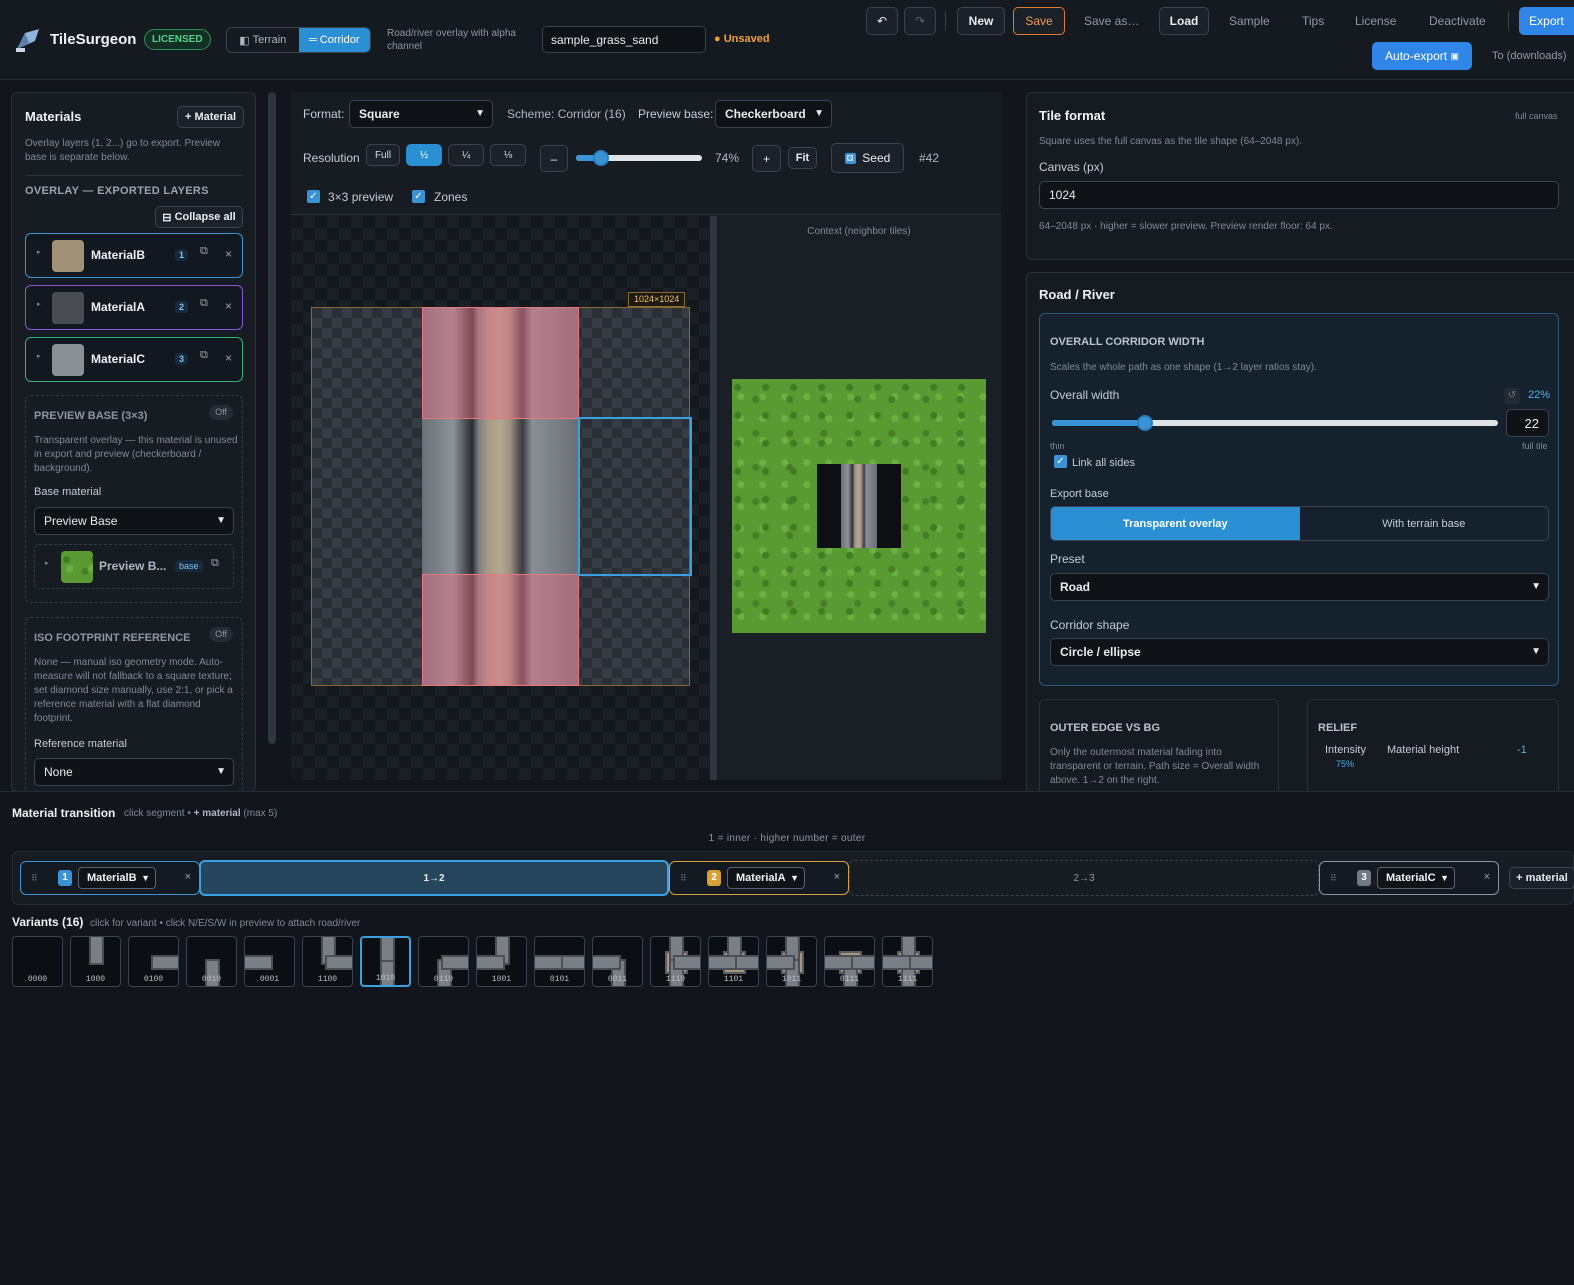 The image size is (1574, 1285). I want to click on res-full-button: Full, so click(383, 155).